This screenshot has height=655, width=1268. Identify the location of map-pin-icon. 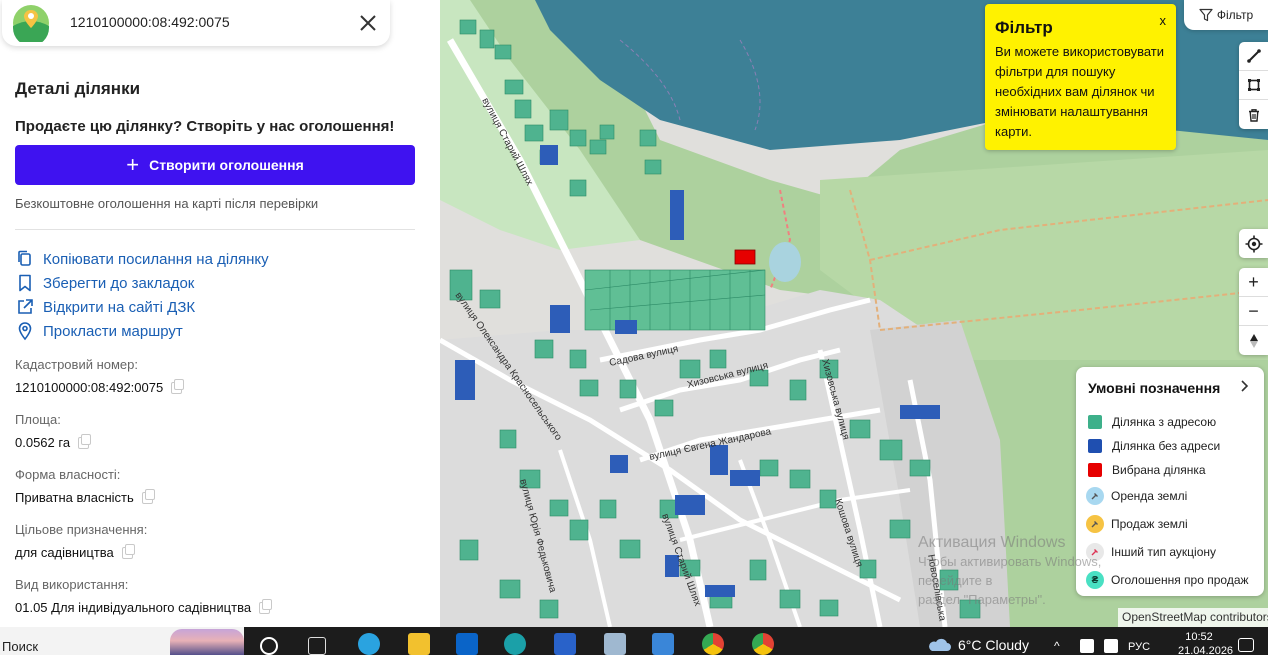
(25, 331).